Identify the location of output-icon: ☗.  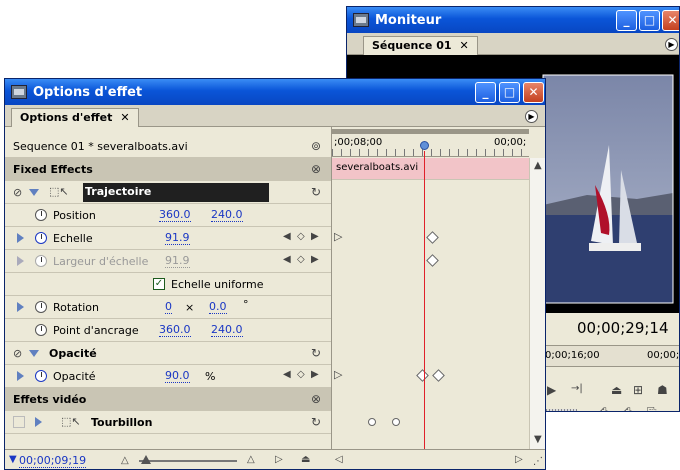
(662, 390).